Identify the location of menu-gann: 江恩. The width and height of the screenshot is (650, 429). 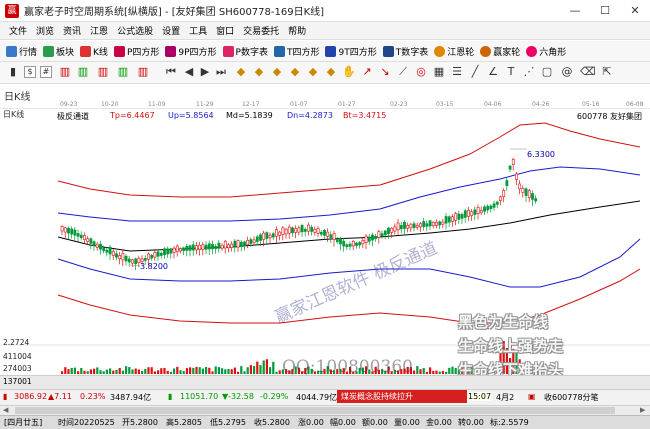
(99, 30).